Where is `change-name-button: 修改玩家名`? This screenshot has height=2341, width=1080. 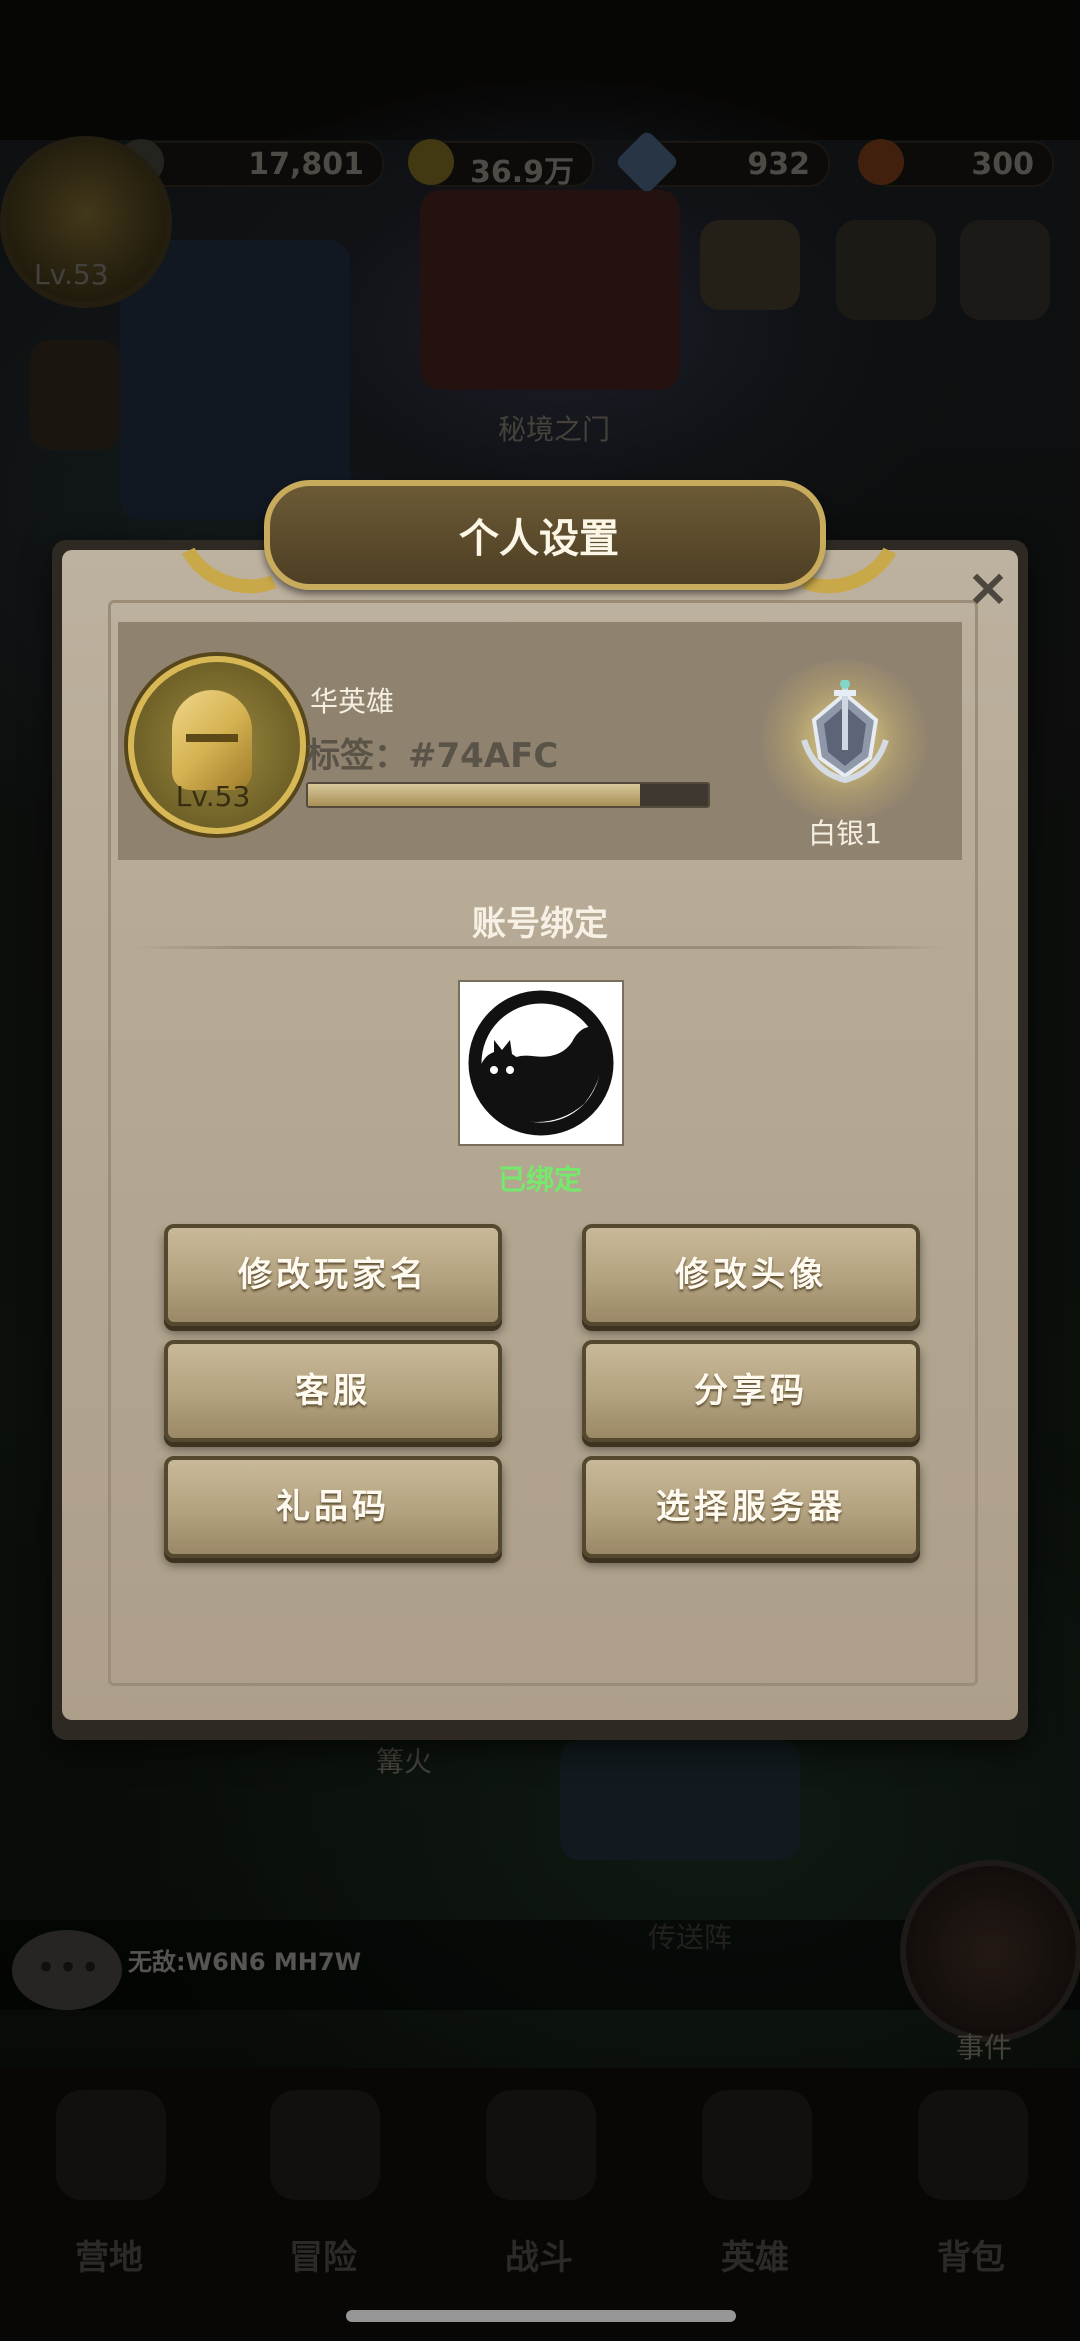 change-name-button: 修改玩家名 is located at coordinates (333, 1275).